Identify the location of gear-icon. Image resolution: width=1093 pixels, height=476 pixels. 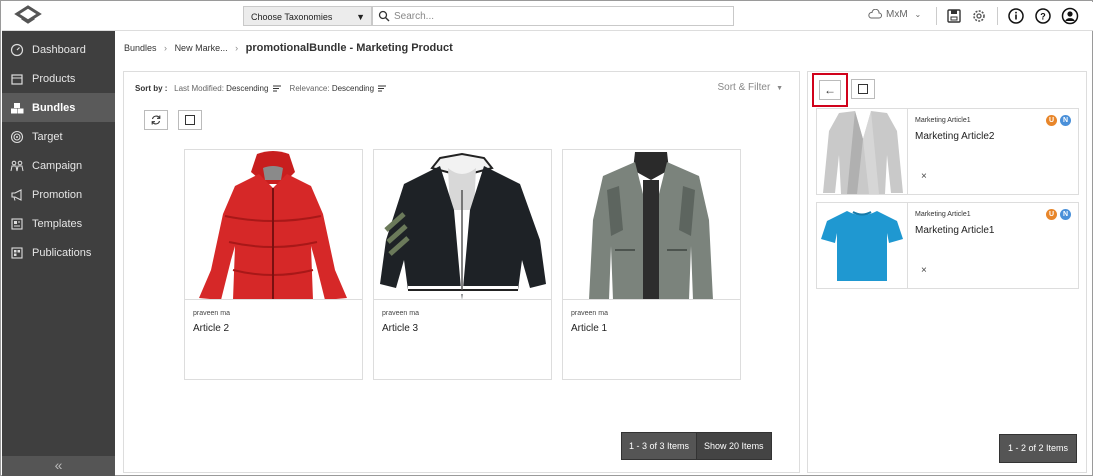
(979, 16).